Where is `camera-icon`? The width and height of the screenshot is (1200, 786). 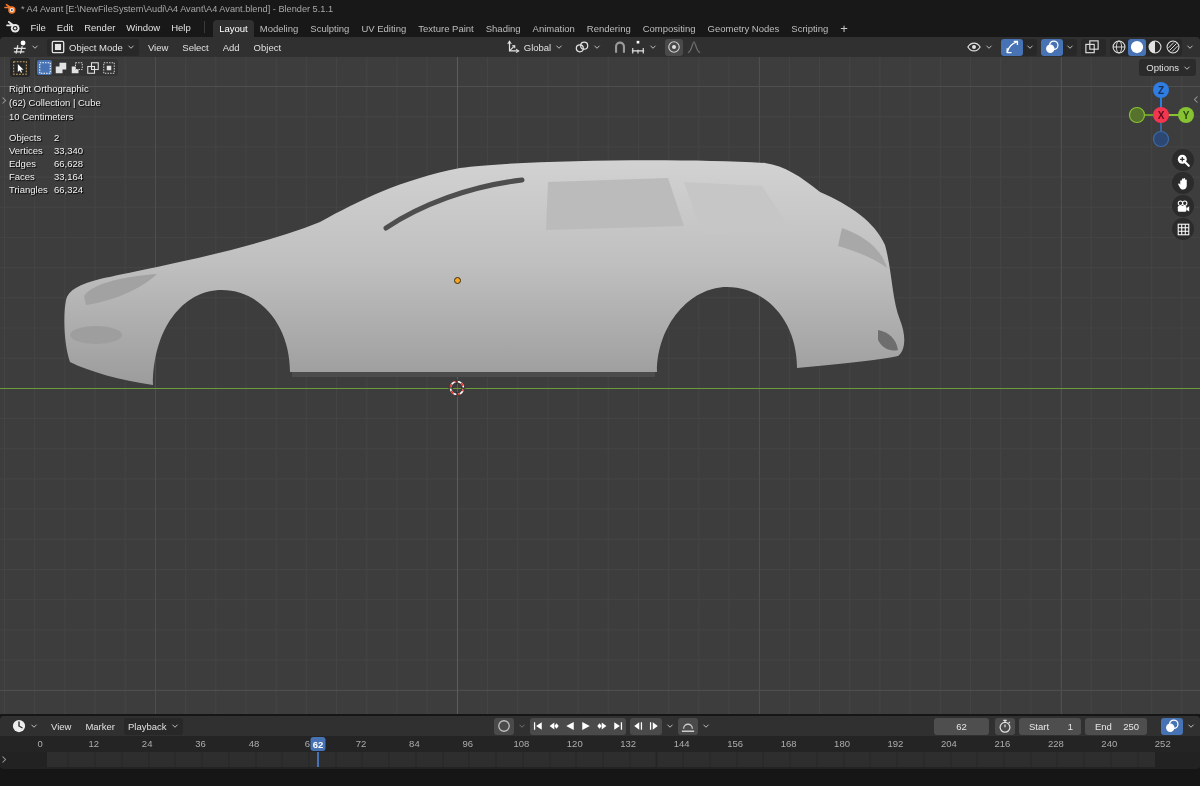 camera-icon is located at coordinates (1183, 206).